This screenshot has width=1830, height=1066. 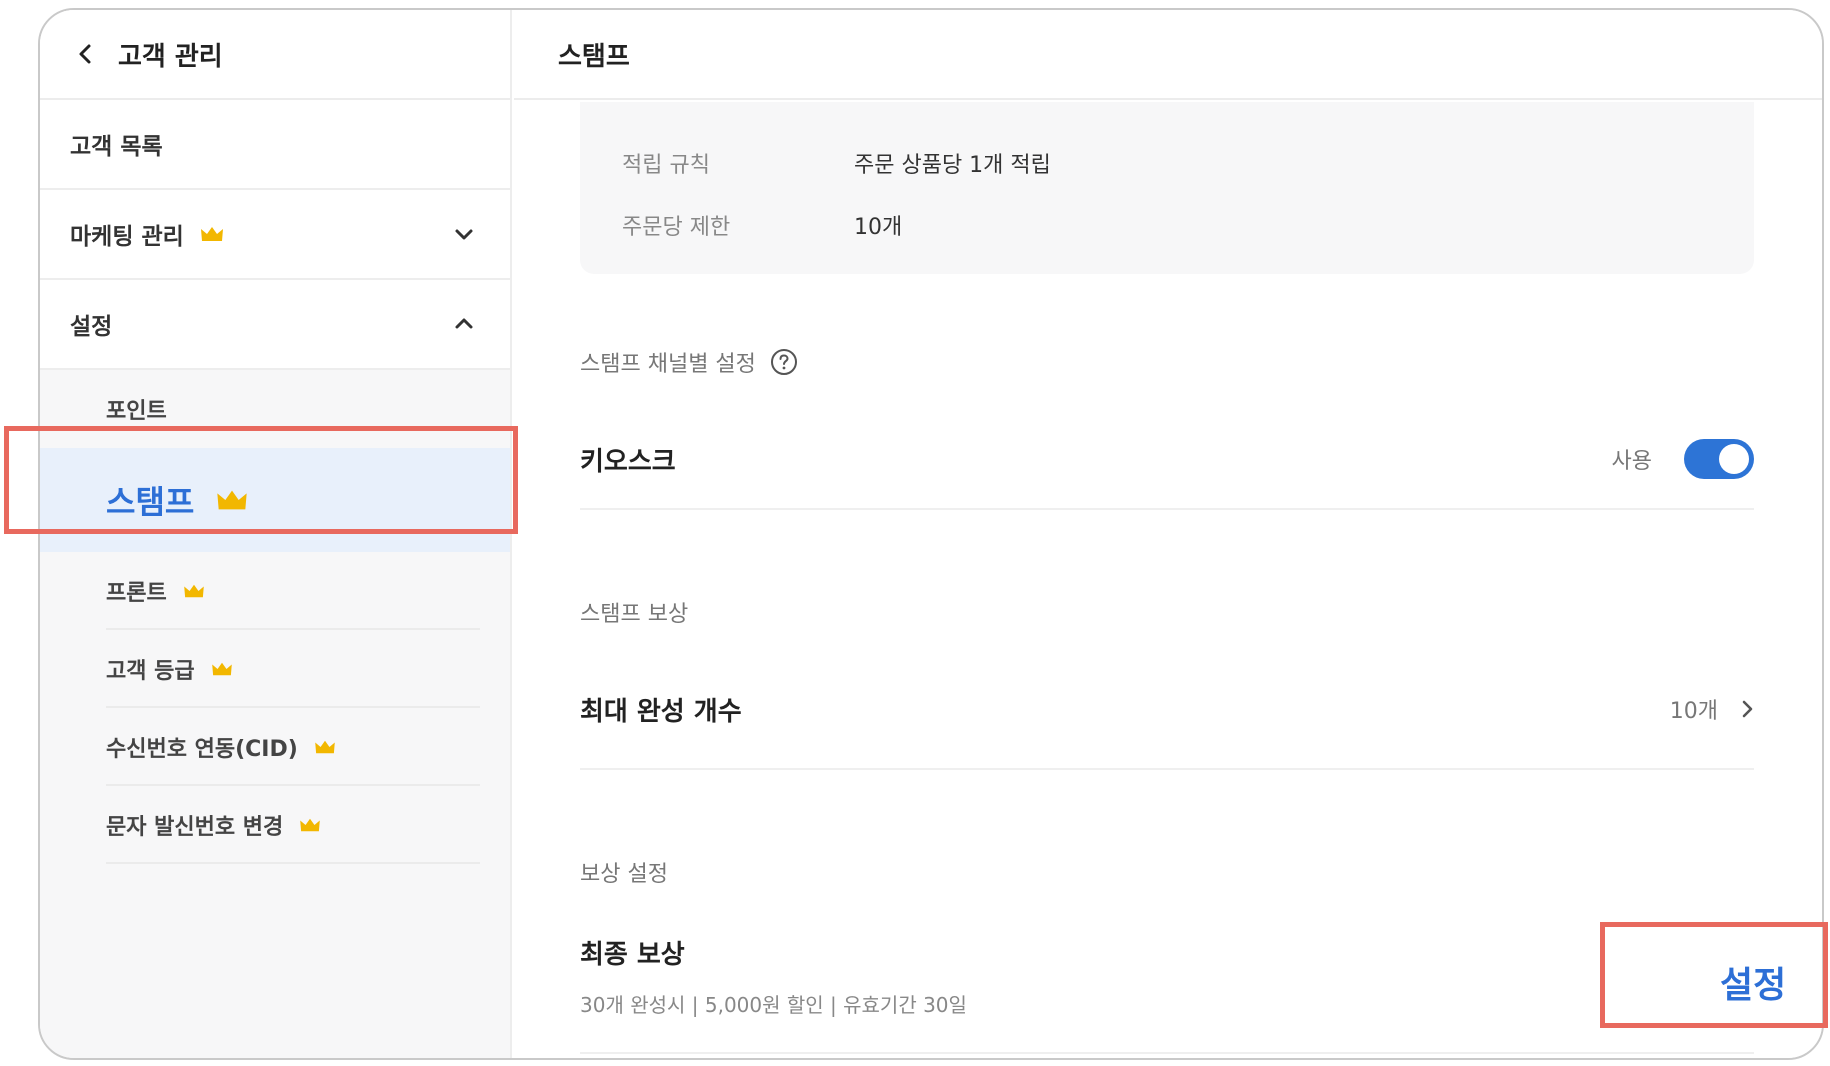 I want to click on sidebar-item-label: 프론트, so click(x=136, y=593).